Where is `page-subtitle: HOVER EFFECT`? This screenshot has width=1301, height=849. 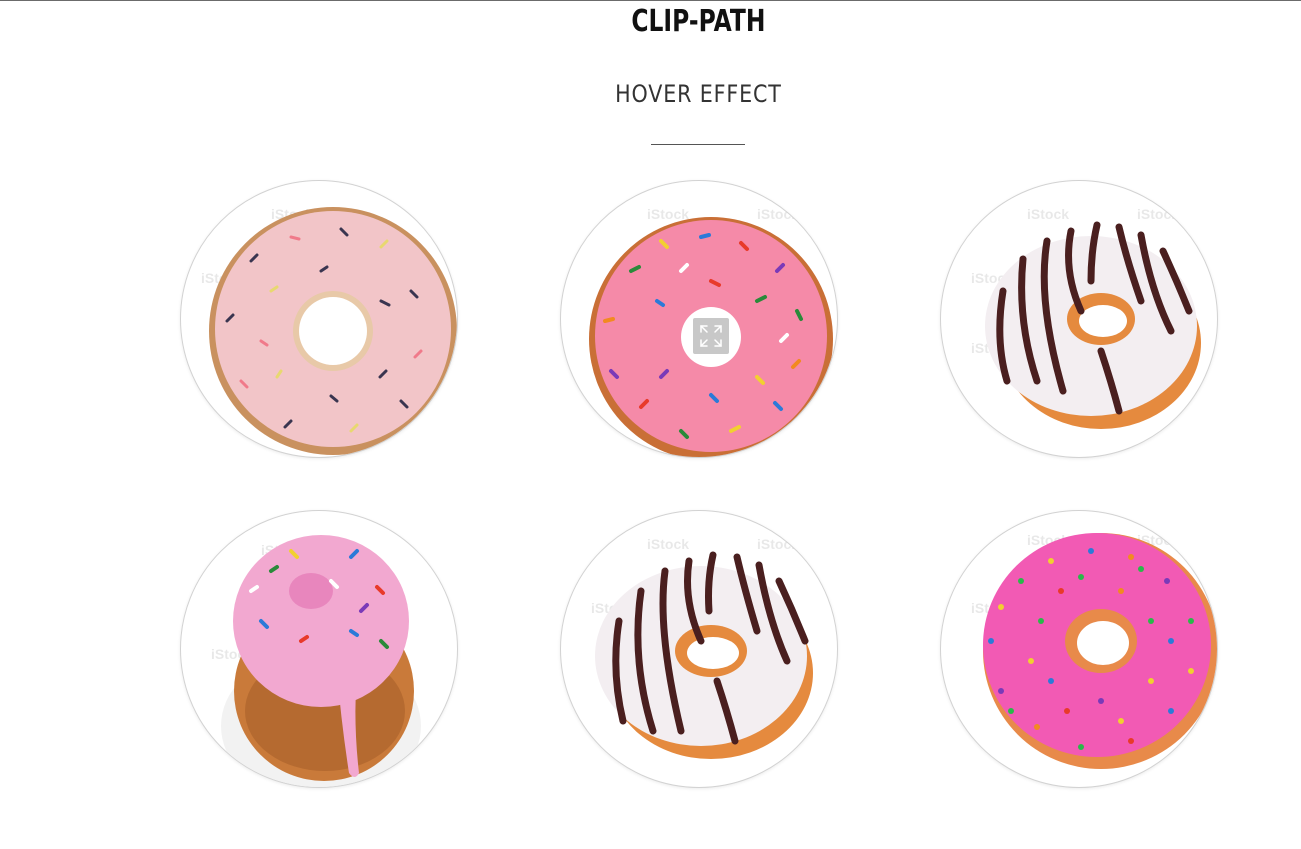
page-subtitle: HOVER EFFECT is located at coordinates (698, 94).